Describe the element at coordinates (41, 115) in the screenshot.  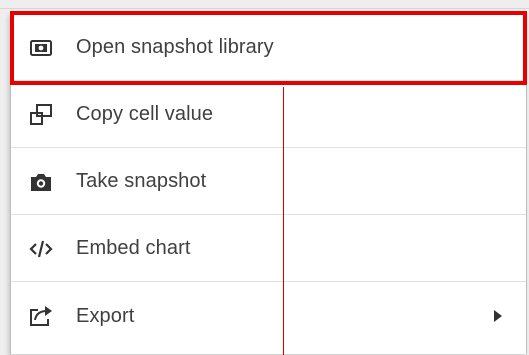
I see `copy-icon` at that location.